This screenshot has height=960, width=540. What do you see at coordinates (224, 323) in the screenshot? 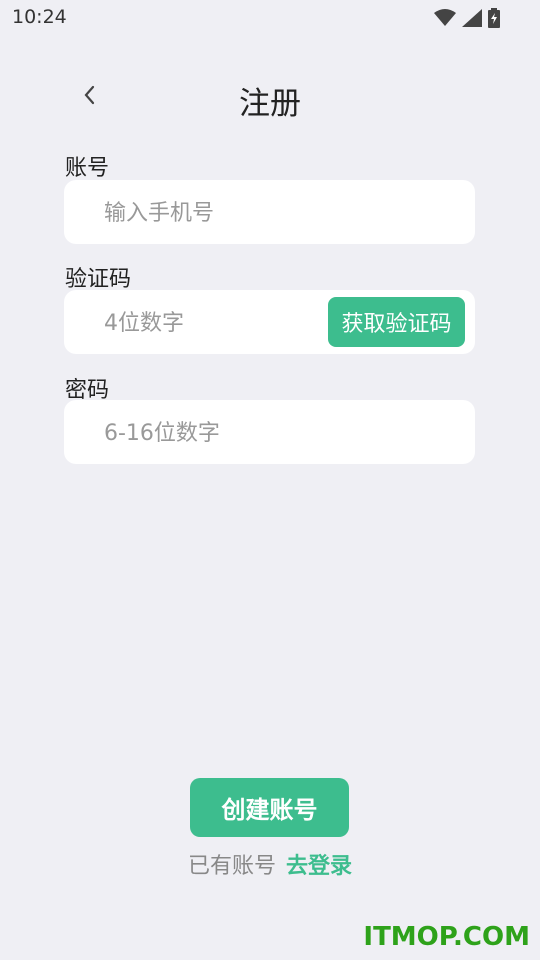
I see `verification-code-input` at bounding box center [224, 323].